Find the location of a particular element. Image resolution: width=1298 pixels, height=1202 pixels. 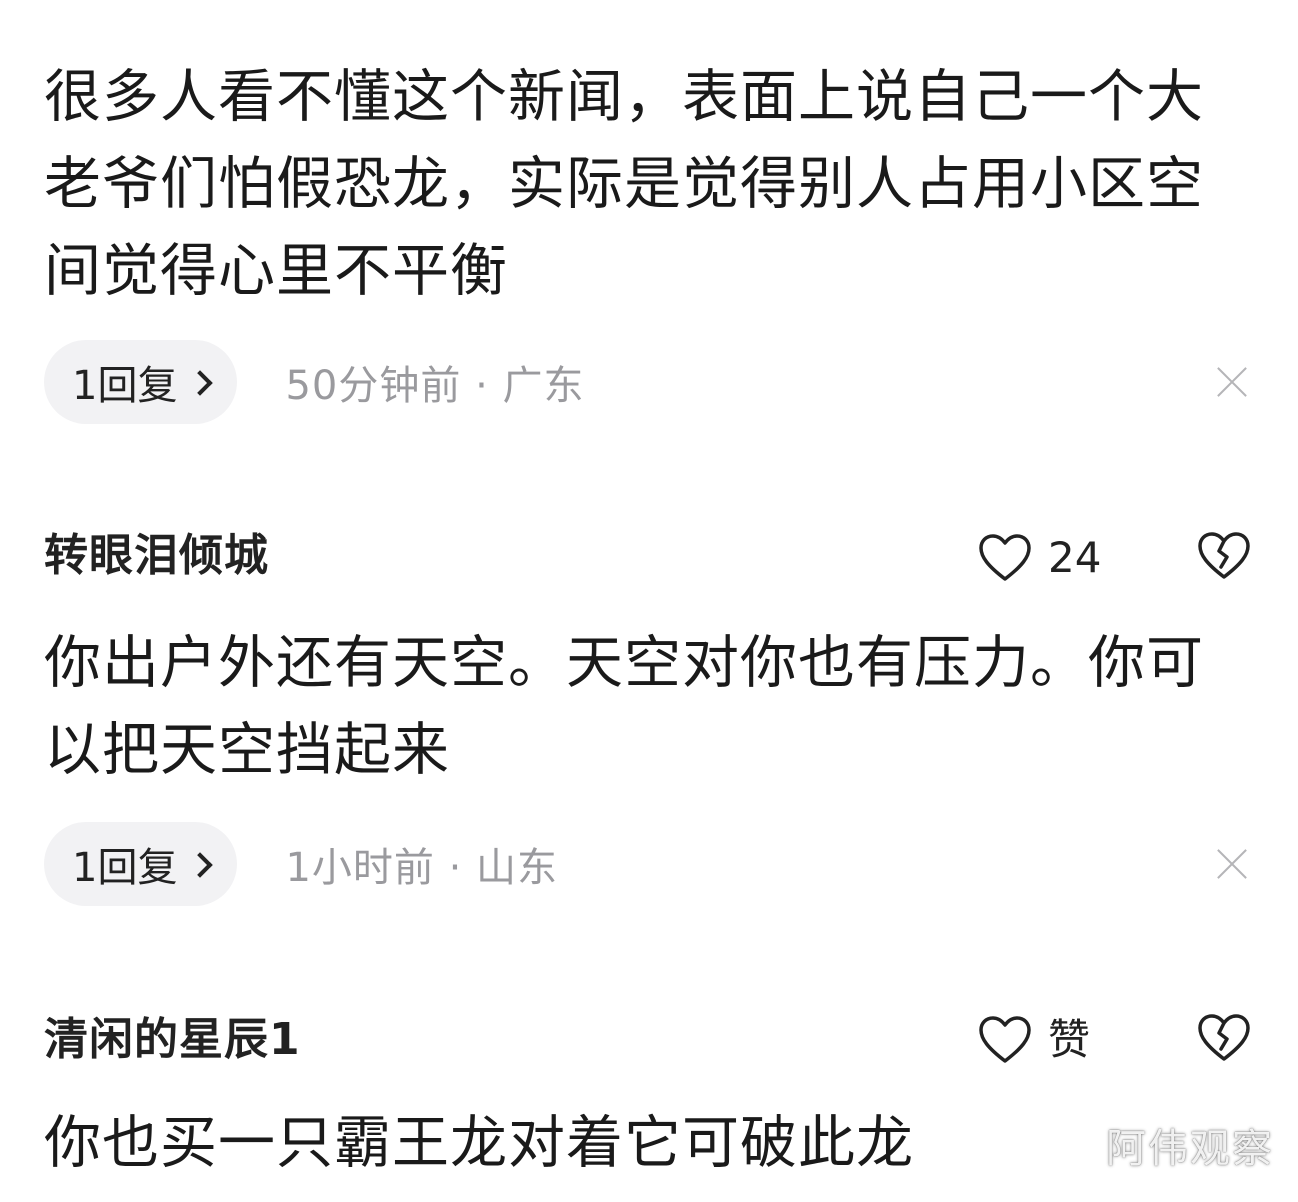

comment-author: 清闲的星辰1 is located at coordinates (172, 1040).